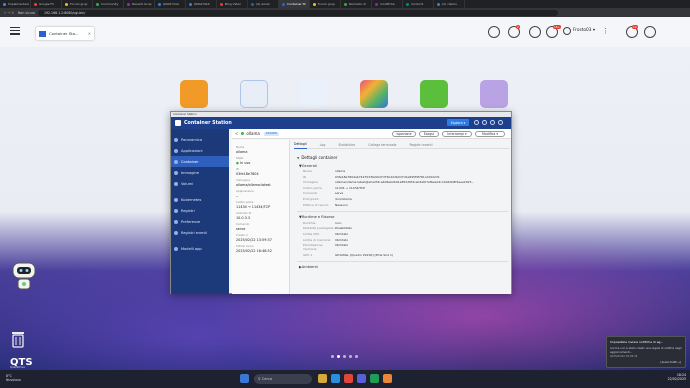  What do you see at coordinates (403, 217) in the screenshot?
I see `runtime-title: ▼ Runtime e Risorse` at bounding box center [403, 217].